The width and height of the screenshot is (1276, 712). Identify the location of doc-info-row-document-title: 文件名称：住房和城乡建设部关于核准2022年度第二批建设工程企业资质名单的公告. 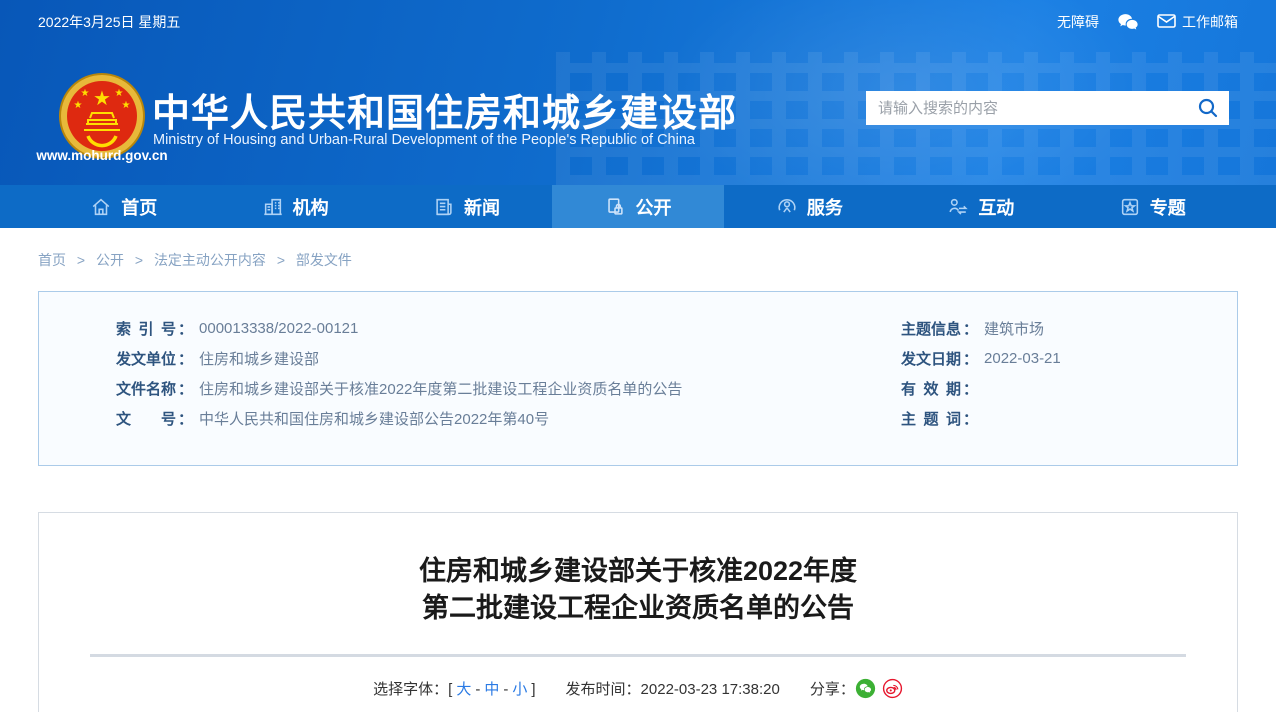
(399, 389).